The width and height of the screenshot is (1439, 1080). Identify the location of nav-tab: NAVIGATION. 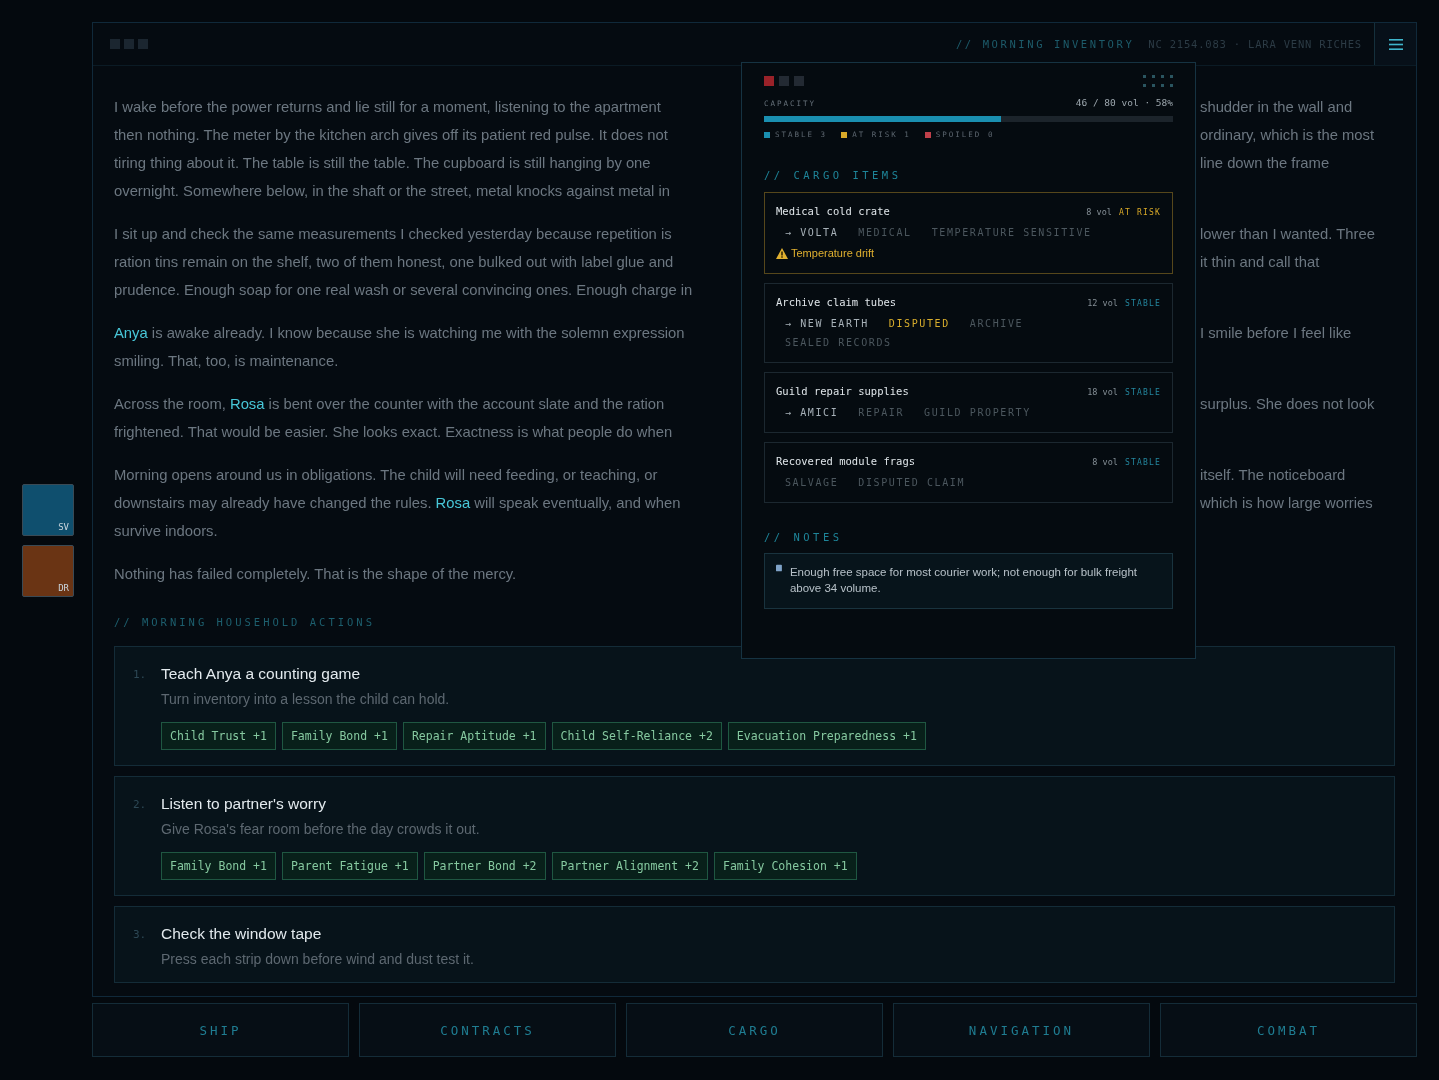
(1021, 1030).